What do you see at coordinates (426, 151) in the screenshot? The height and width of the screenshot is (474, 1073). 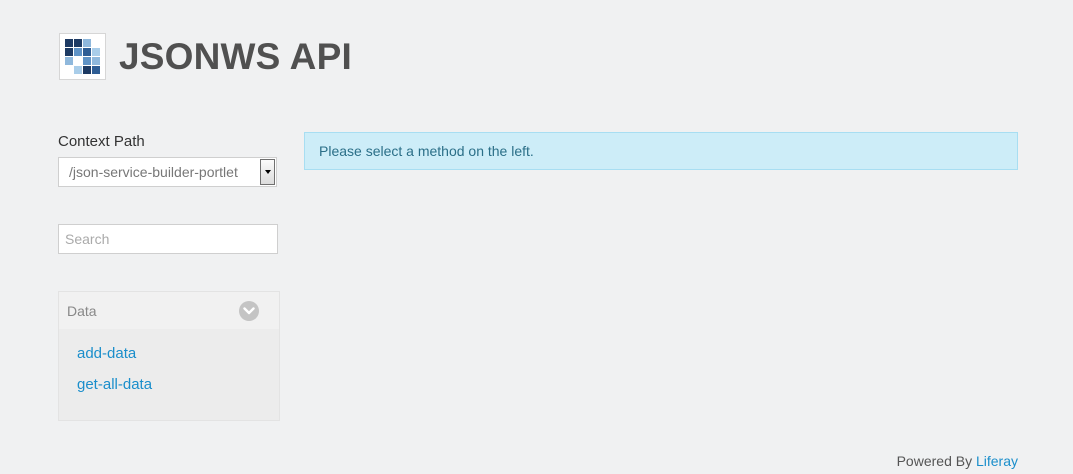 I see `alert-message: Please select a method on the left.` at bounding box center [426, 151].